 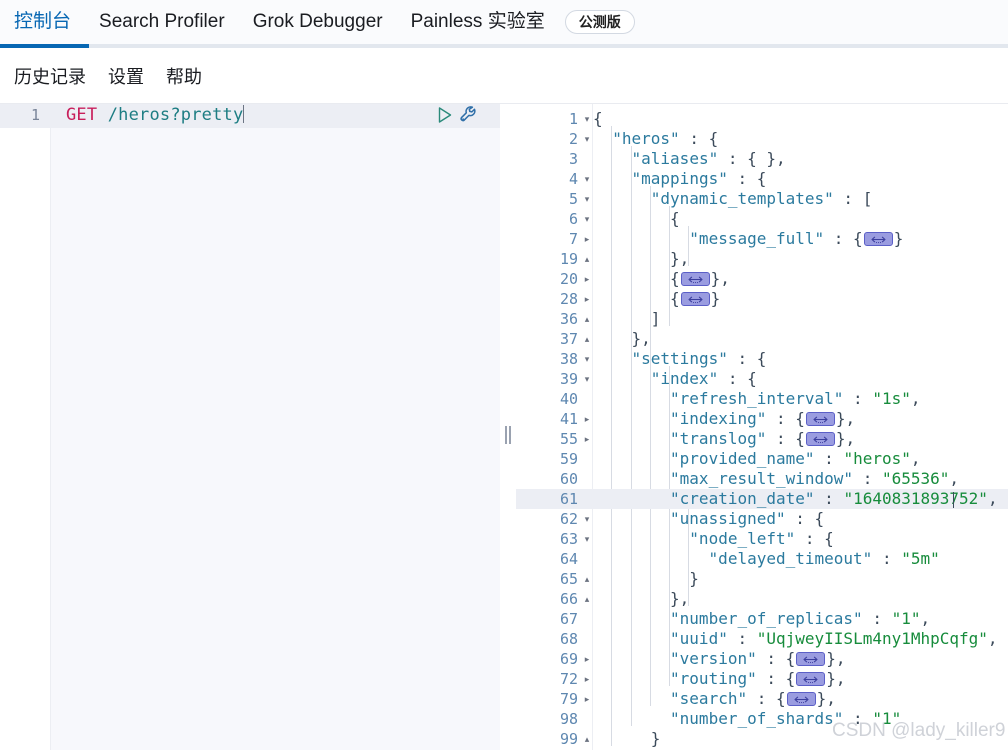 I want to click on response-line-row: 37 ▴},, so click(x=762, y=339).